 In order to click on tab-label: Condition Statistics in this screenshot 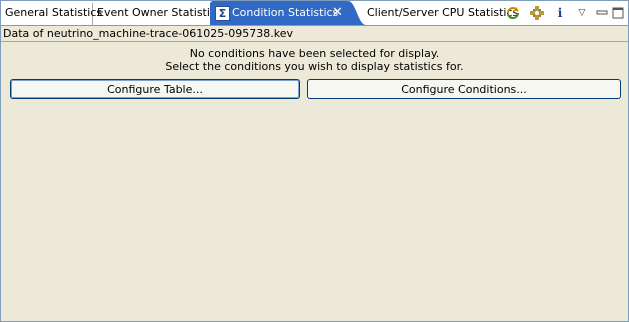, I will do `click(285, 12)`.